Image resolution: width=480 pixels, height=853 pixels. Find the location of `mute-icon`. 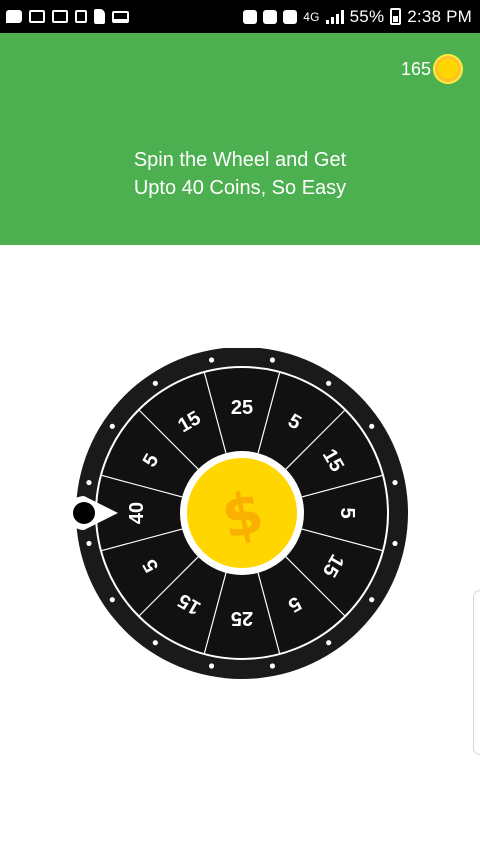

mute-icon is located at coordinates (270, 16).